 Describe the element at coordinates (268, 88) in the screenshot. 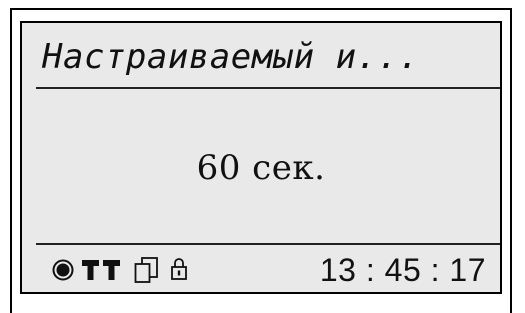

I see `title-divider` at that location.